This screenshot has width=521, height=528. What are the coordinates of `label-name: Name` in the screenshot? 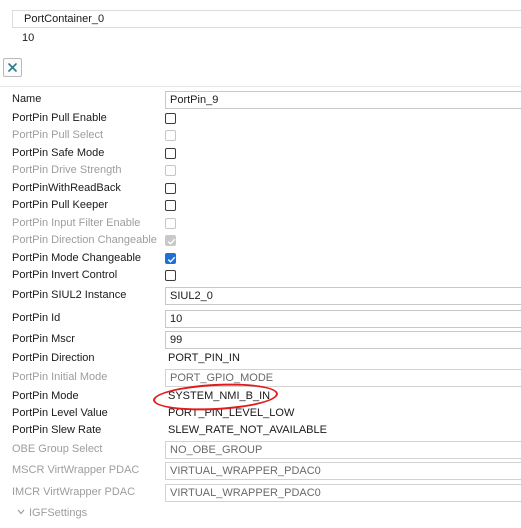 It's located at (27, 99).